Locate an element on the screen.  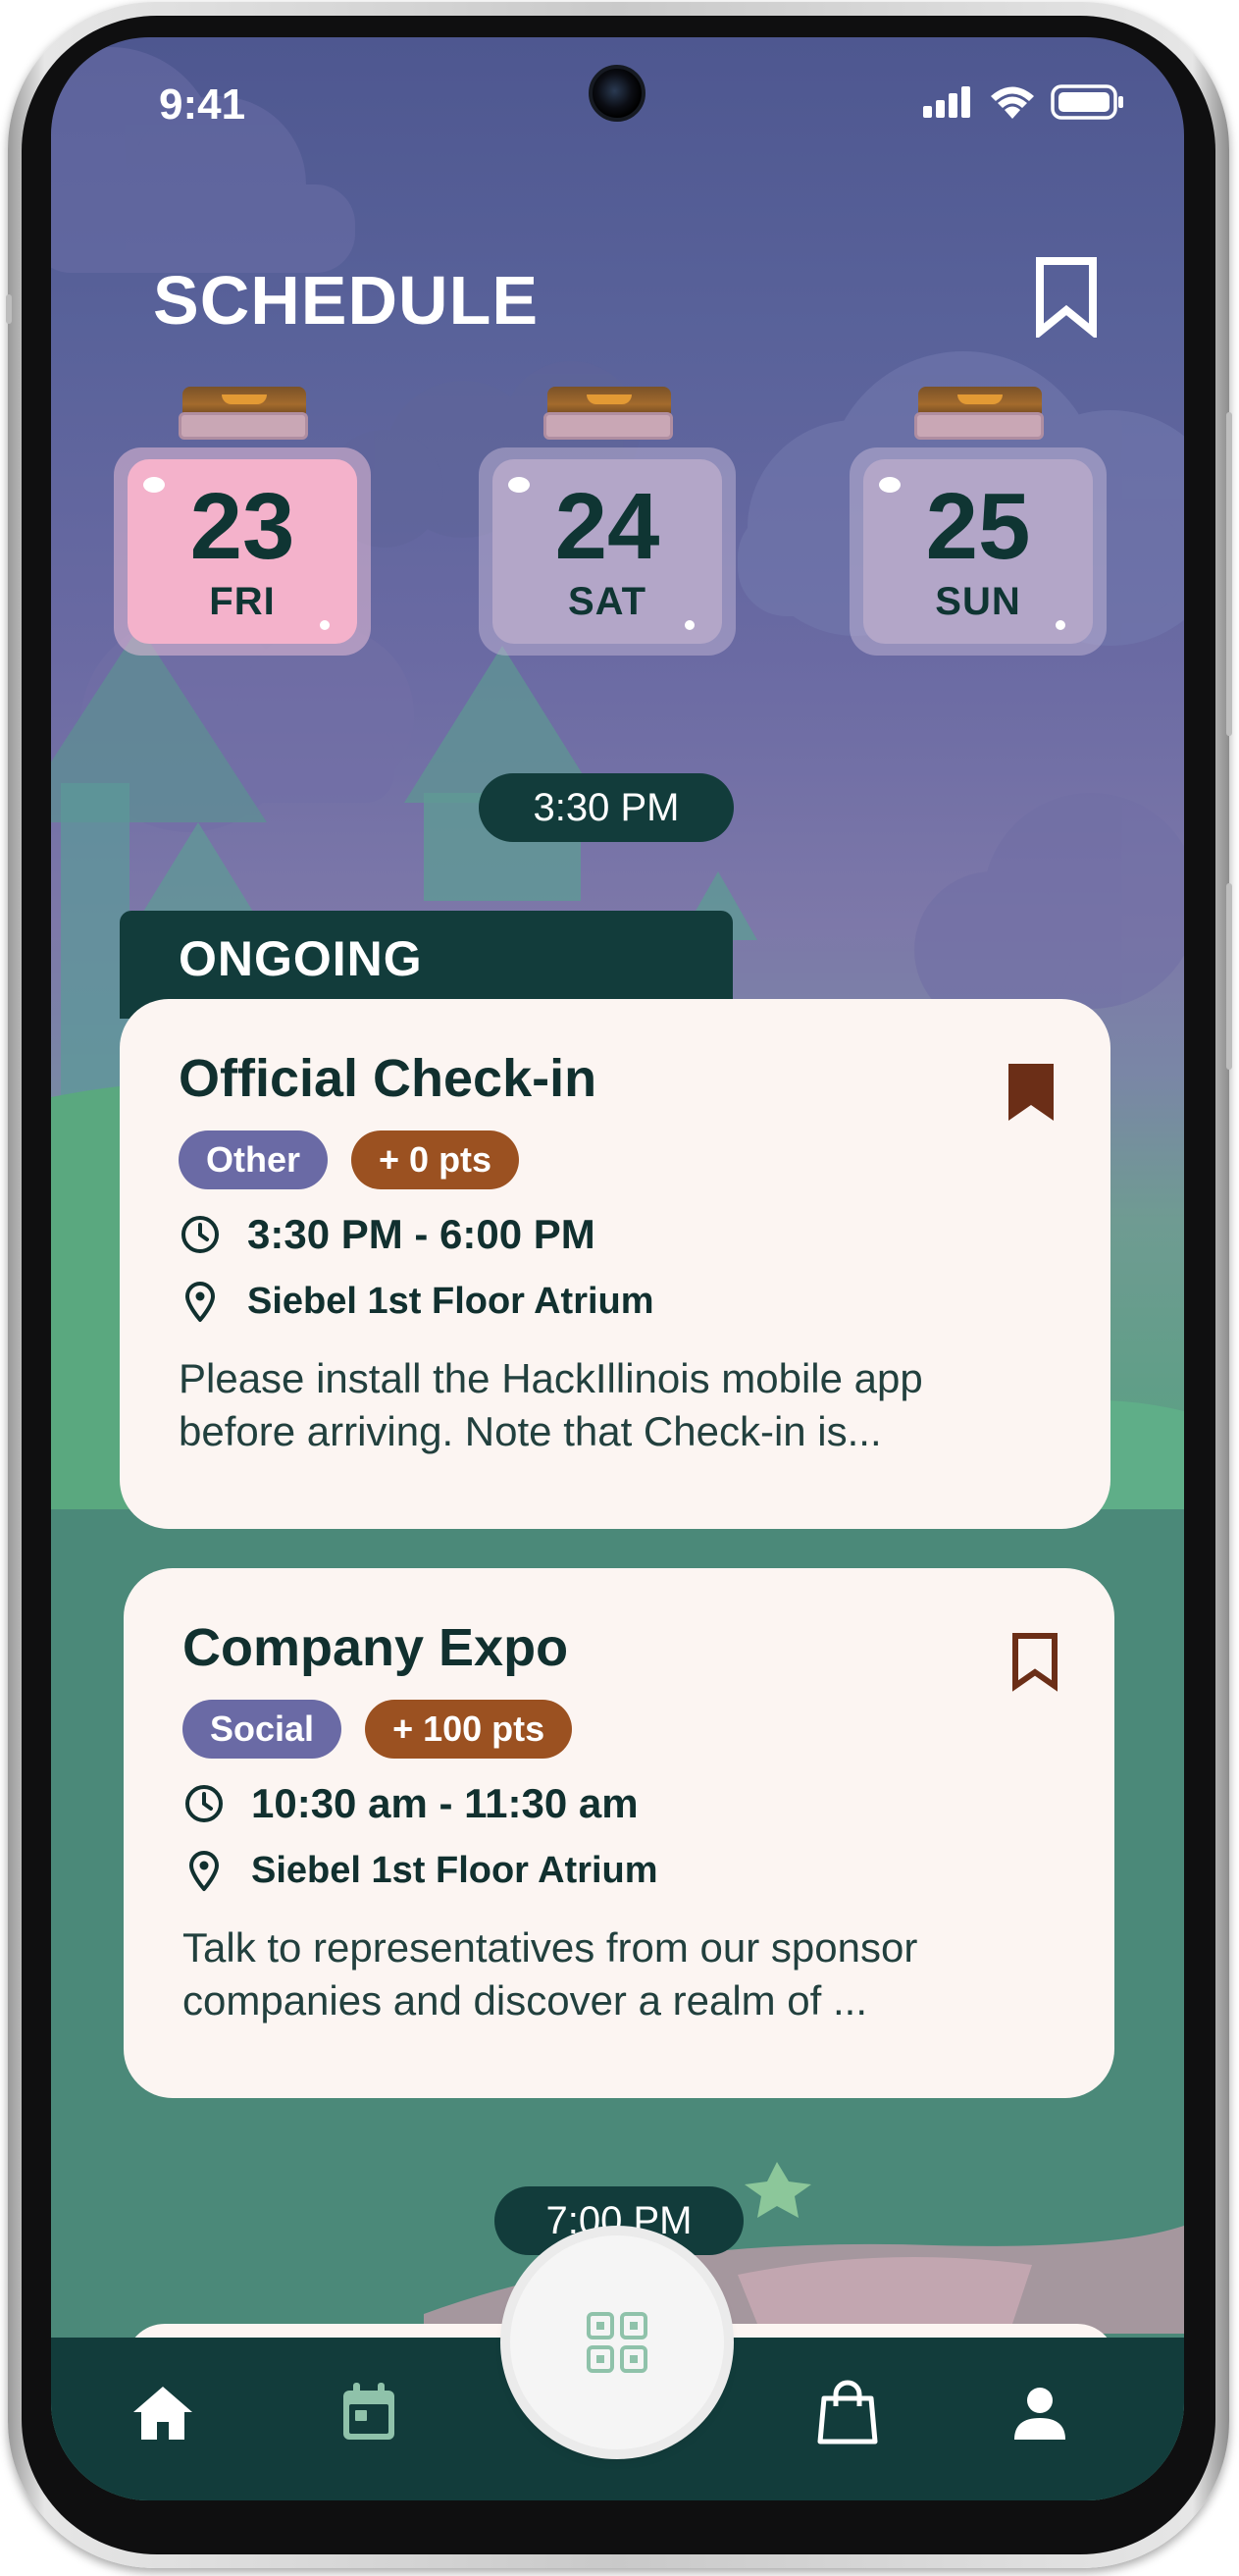
date-tab-sat: 24 SAT is located at coordinates (607, 529).